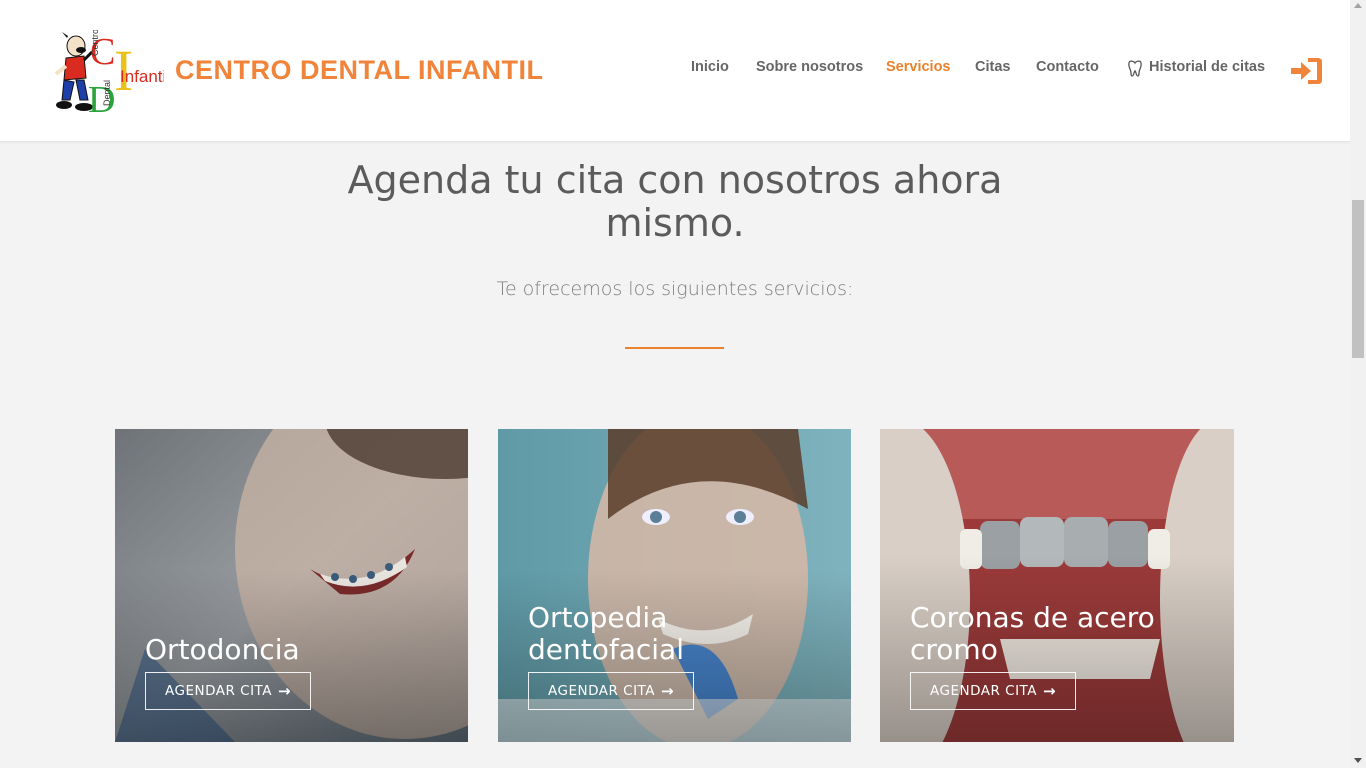 Image resolution: width=1366 pixels, height=768 pixels. I want to click on scroll-up-arrow-icon, so click(1358, 5).